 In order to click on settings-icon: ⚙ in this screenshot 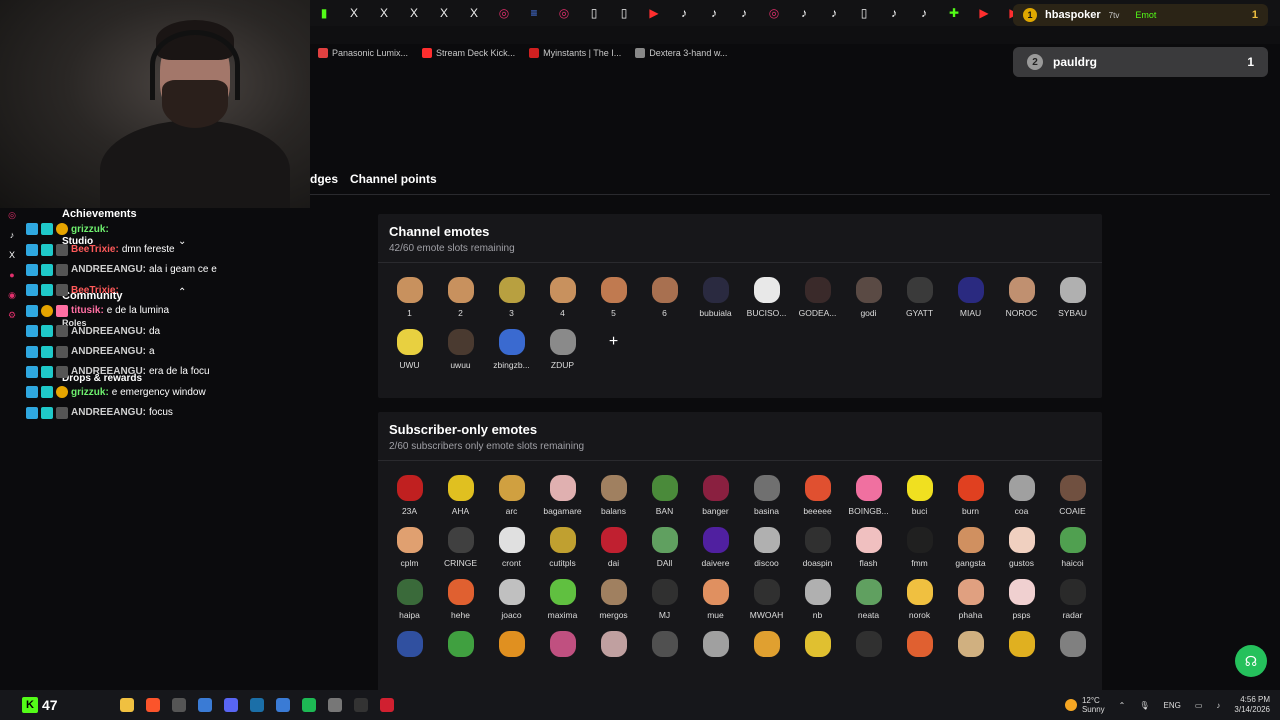, I will do `click(12, 315)`.